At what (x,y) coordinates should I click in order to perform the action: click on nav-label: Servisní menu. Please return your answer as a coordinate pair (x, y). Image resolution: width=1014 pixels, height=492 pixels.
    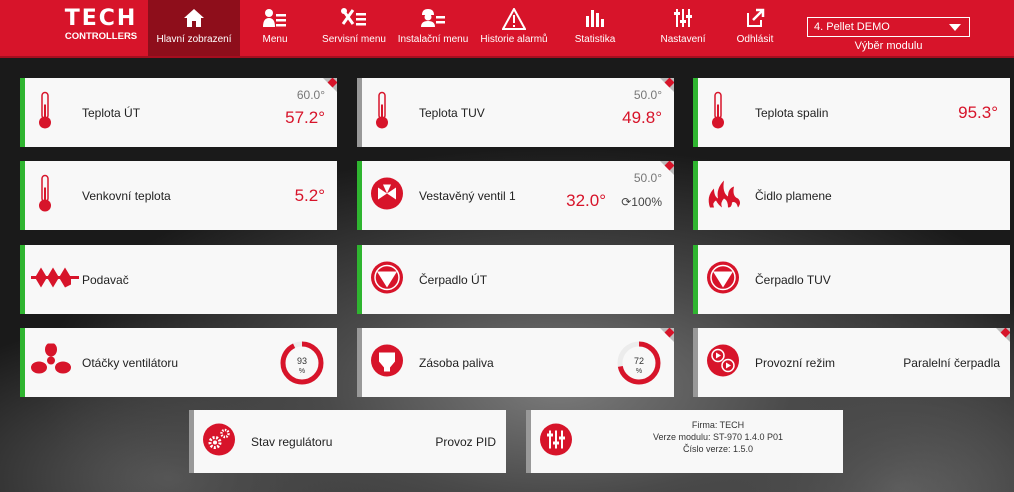
    Looking at the image, I should click on (354, 39).